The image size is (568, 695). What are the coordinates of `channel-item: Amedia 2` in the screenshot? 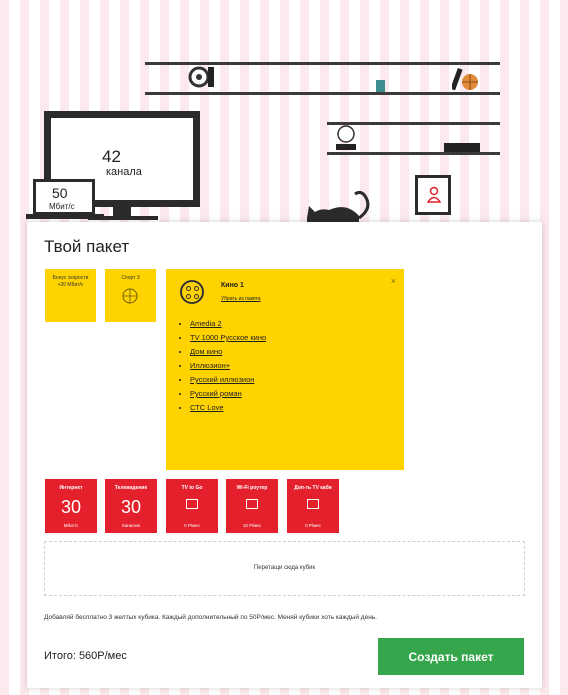 It's located at (240, 323).